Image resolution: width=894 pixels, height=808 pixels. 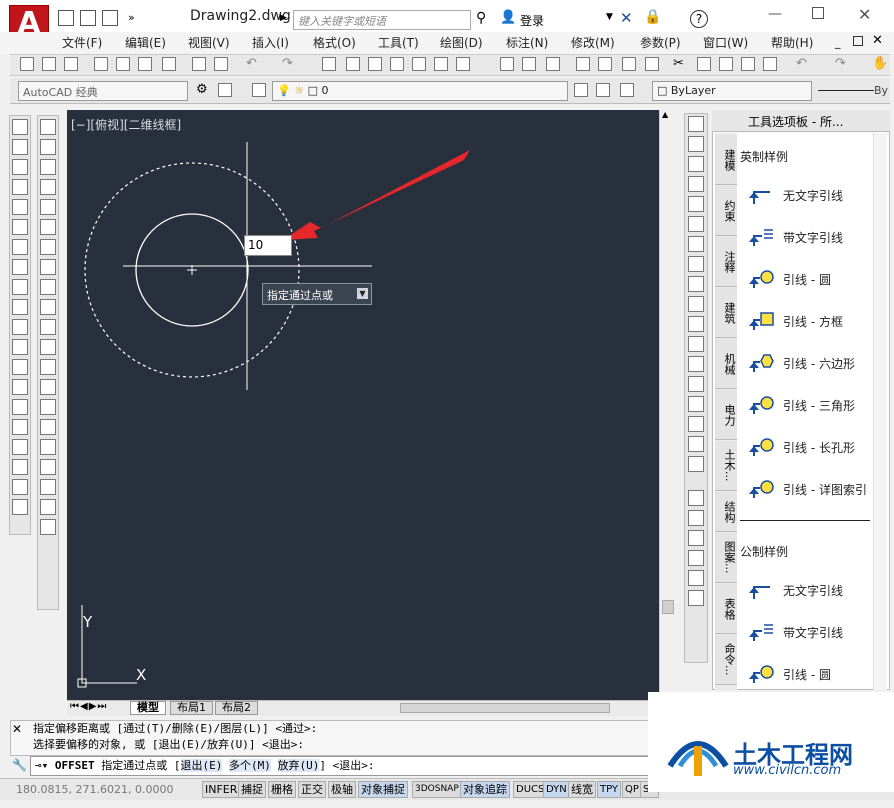 What do you see at coordinates (696, 284) in the screenshot?
I see `stretch-icon` at bounding box center [696, 284].